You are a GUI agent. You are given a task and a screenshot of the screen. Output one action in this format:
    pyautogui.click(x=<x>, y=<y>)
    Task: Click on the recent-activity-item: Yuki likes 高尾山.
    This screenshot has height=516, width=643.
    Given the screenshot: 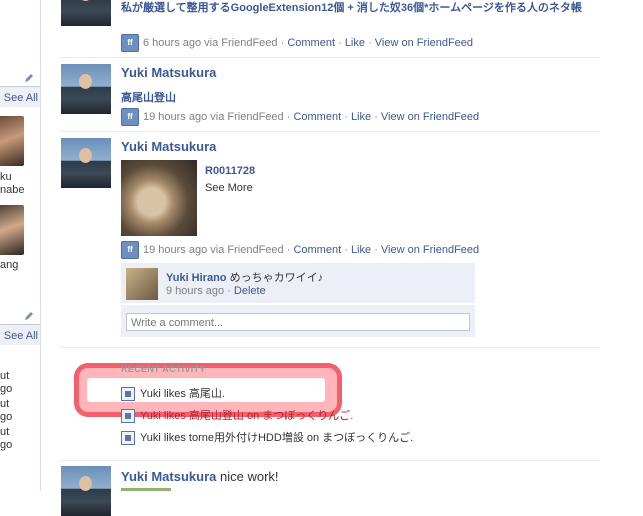 What is the action you would take?
    pyautogui.click(x=173, y=393)
    